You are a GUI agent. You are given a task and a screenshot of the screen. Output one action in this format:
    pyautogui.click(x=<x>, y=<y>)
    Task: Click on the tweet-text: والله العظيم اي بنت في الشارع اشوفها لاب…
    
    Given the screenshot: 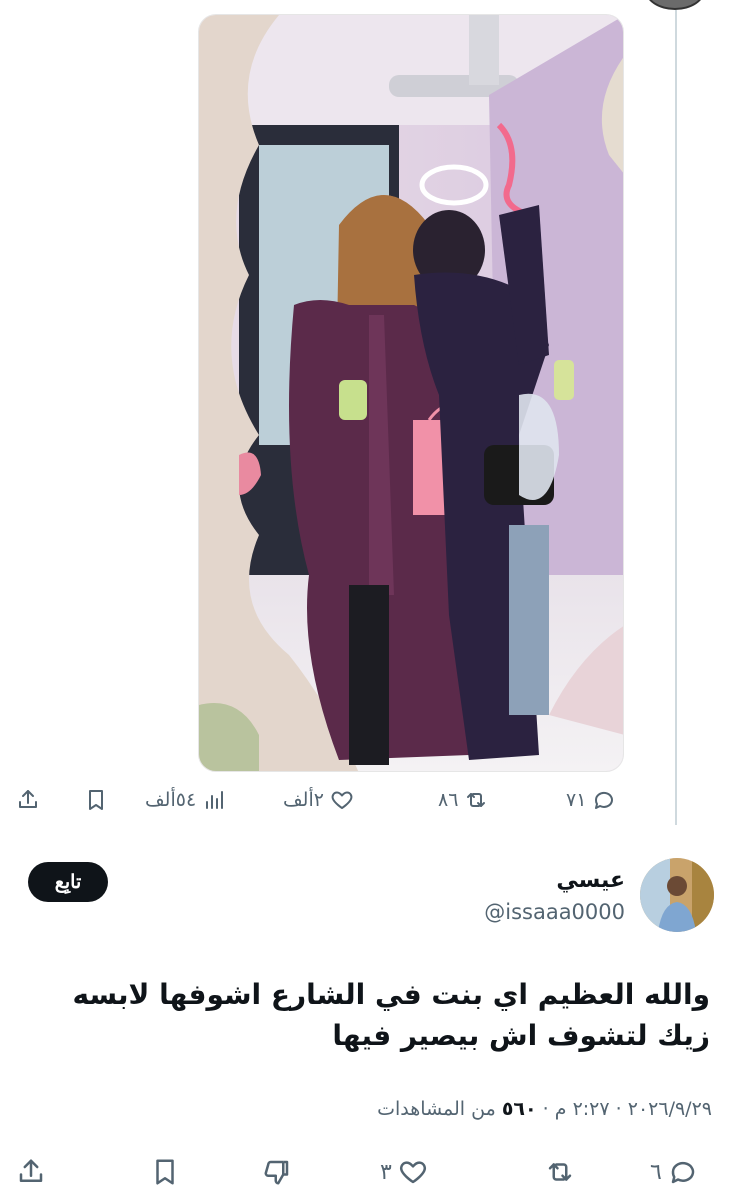 What is the action you would take?
    pyautogui.click(x=391, y=1015)
    